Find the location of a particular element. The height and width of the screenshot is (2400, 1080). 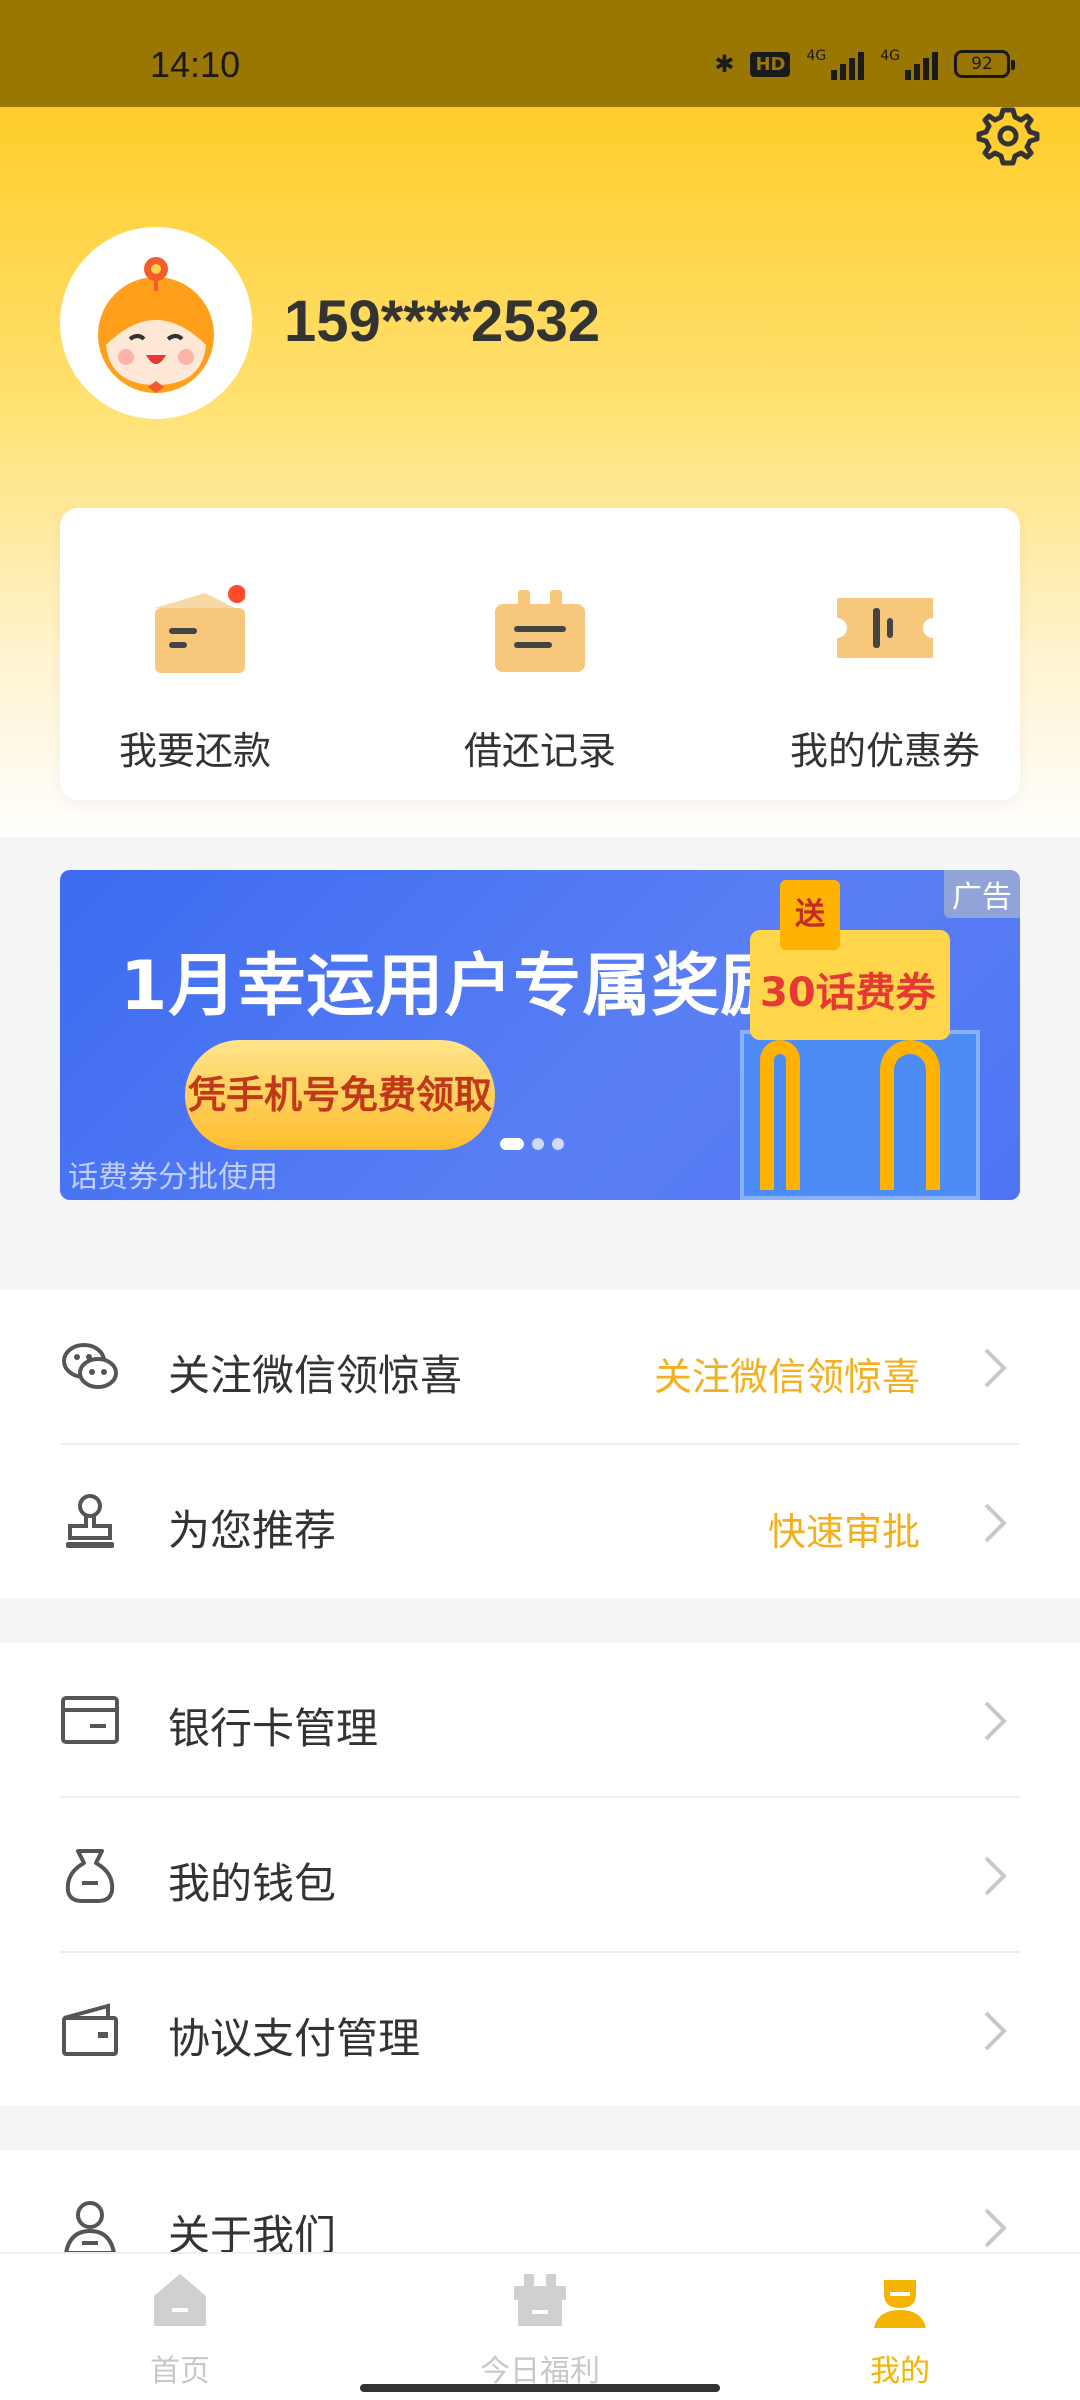

banner-title: 1月幸运用户专属奖励 is located at coordinates (455, 986).